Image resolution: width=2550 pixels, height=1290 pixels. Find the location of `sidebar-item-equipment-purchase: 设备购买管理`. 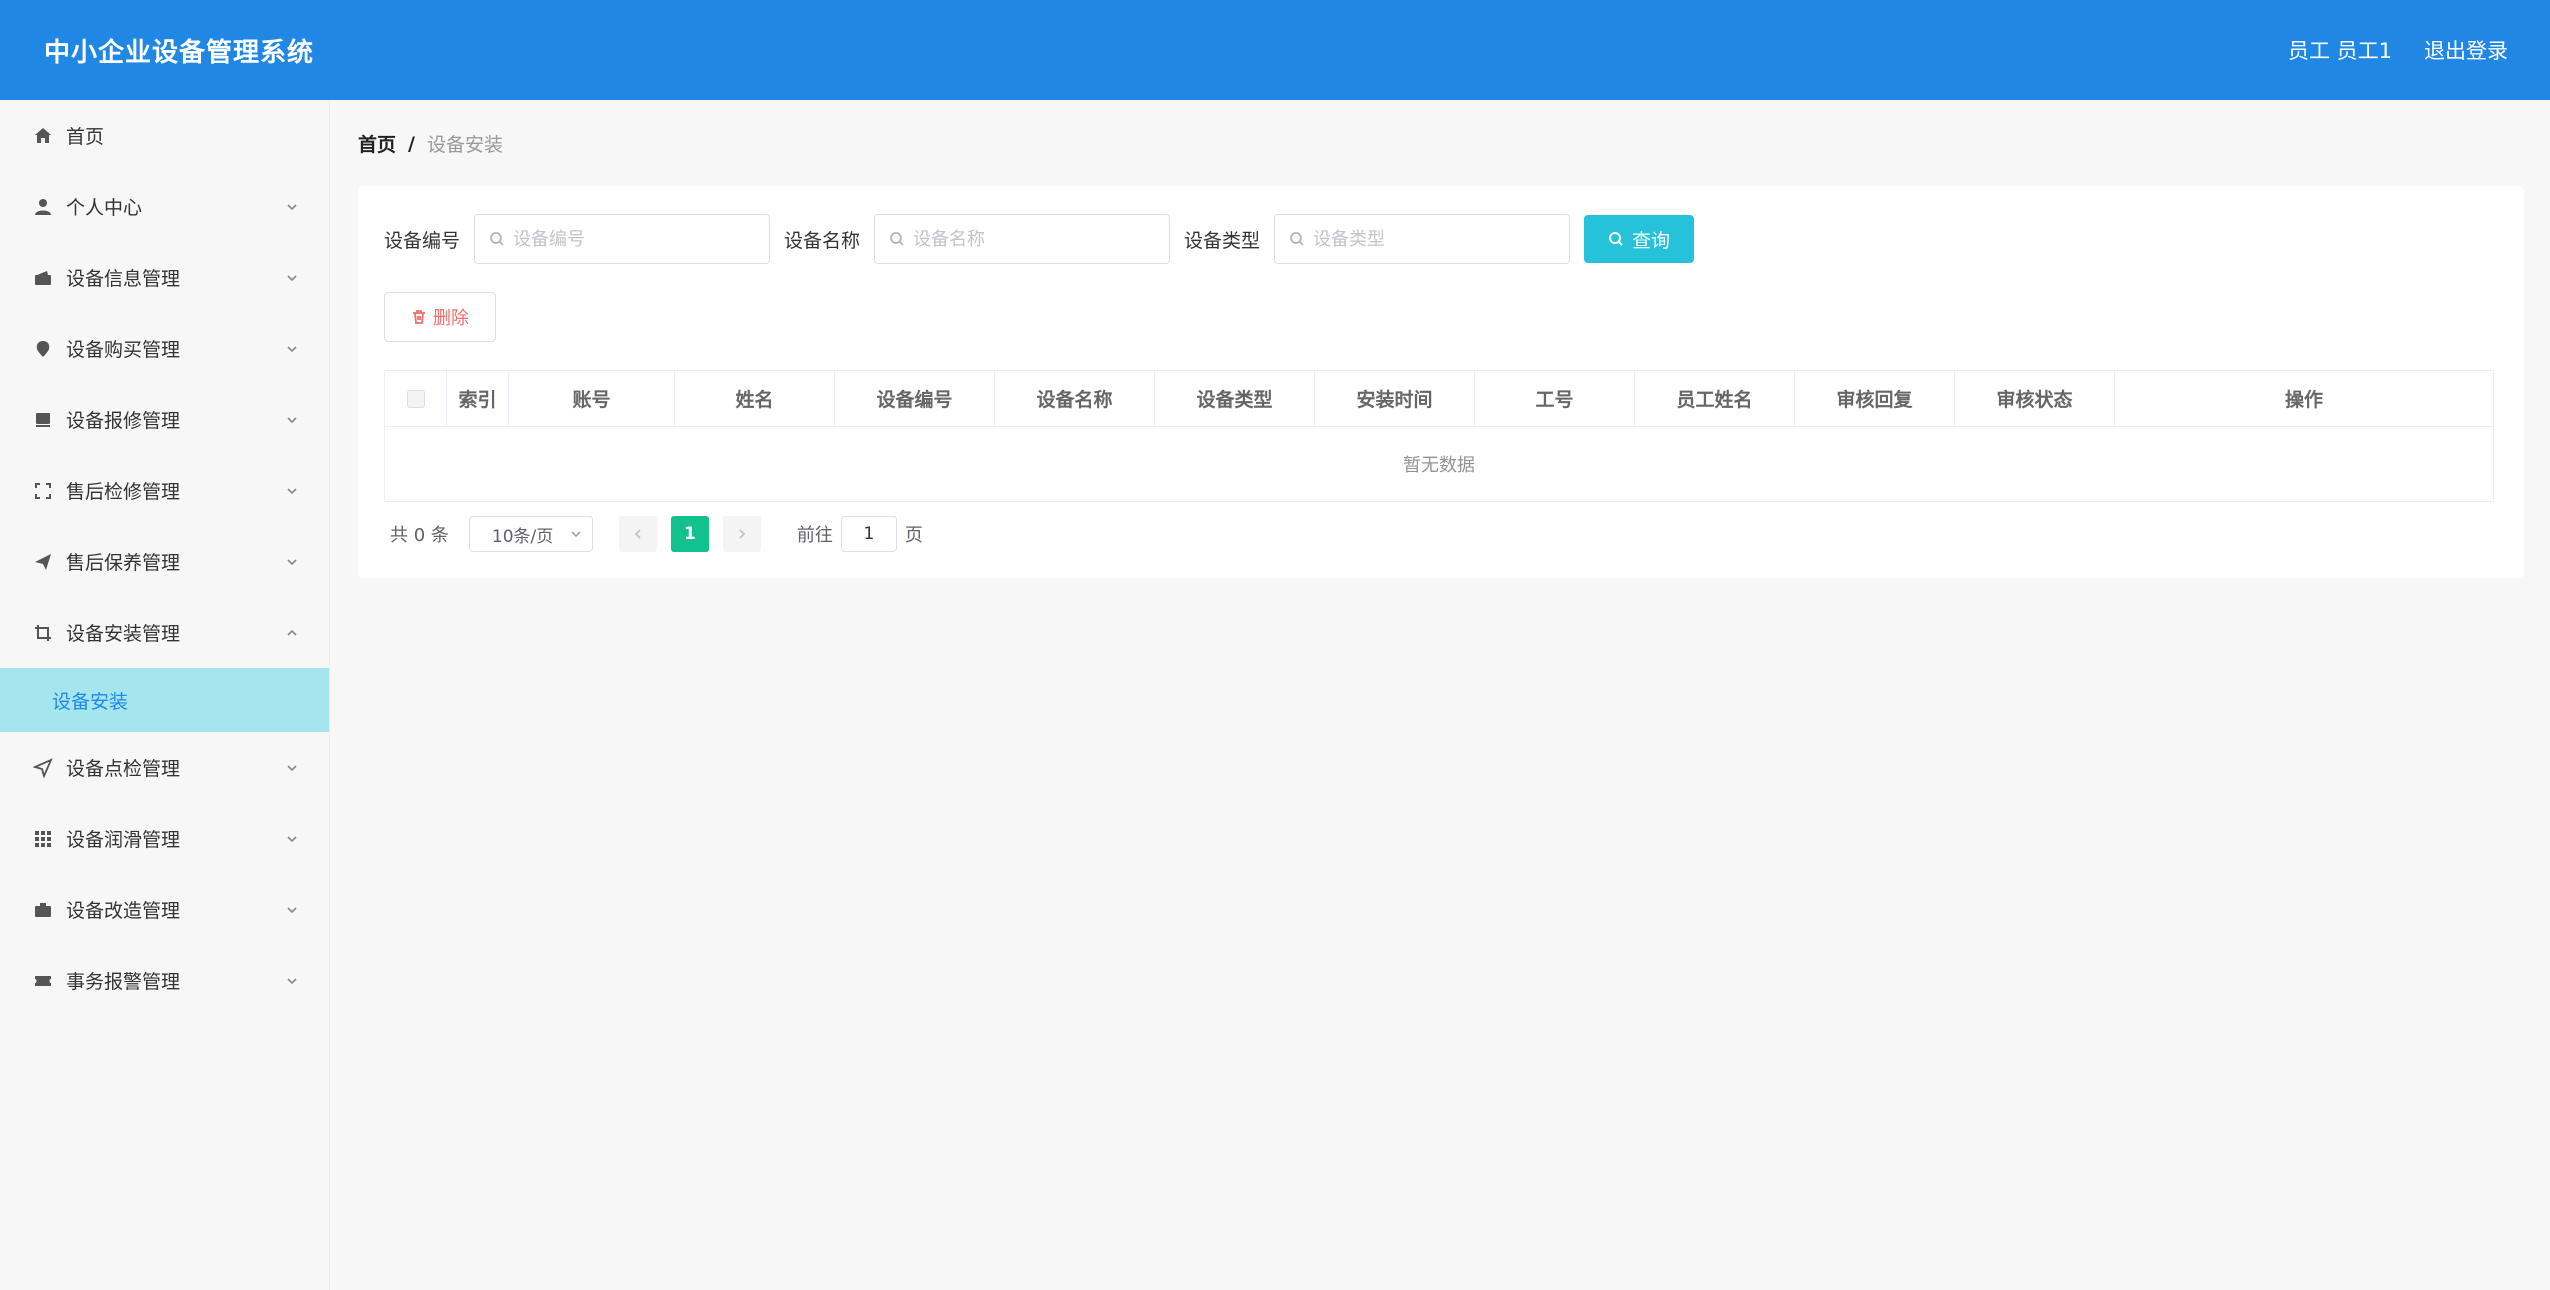

sidebar-item-equipment-purchase: 设备购买管理 is located at coordinates (164, 348).